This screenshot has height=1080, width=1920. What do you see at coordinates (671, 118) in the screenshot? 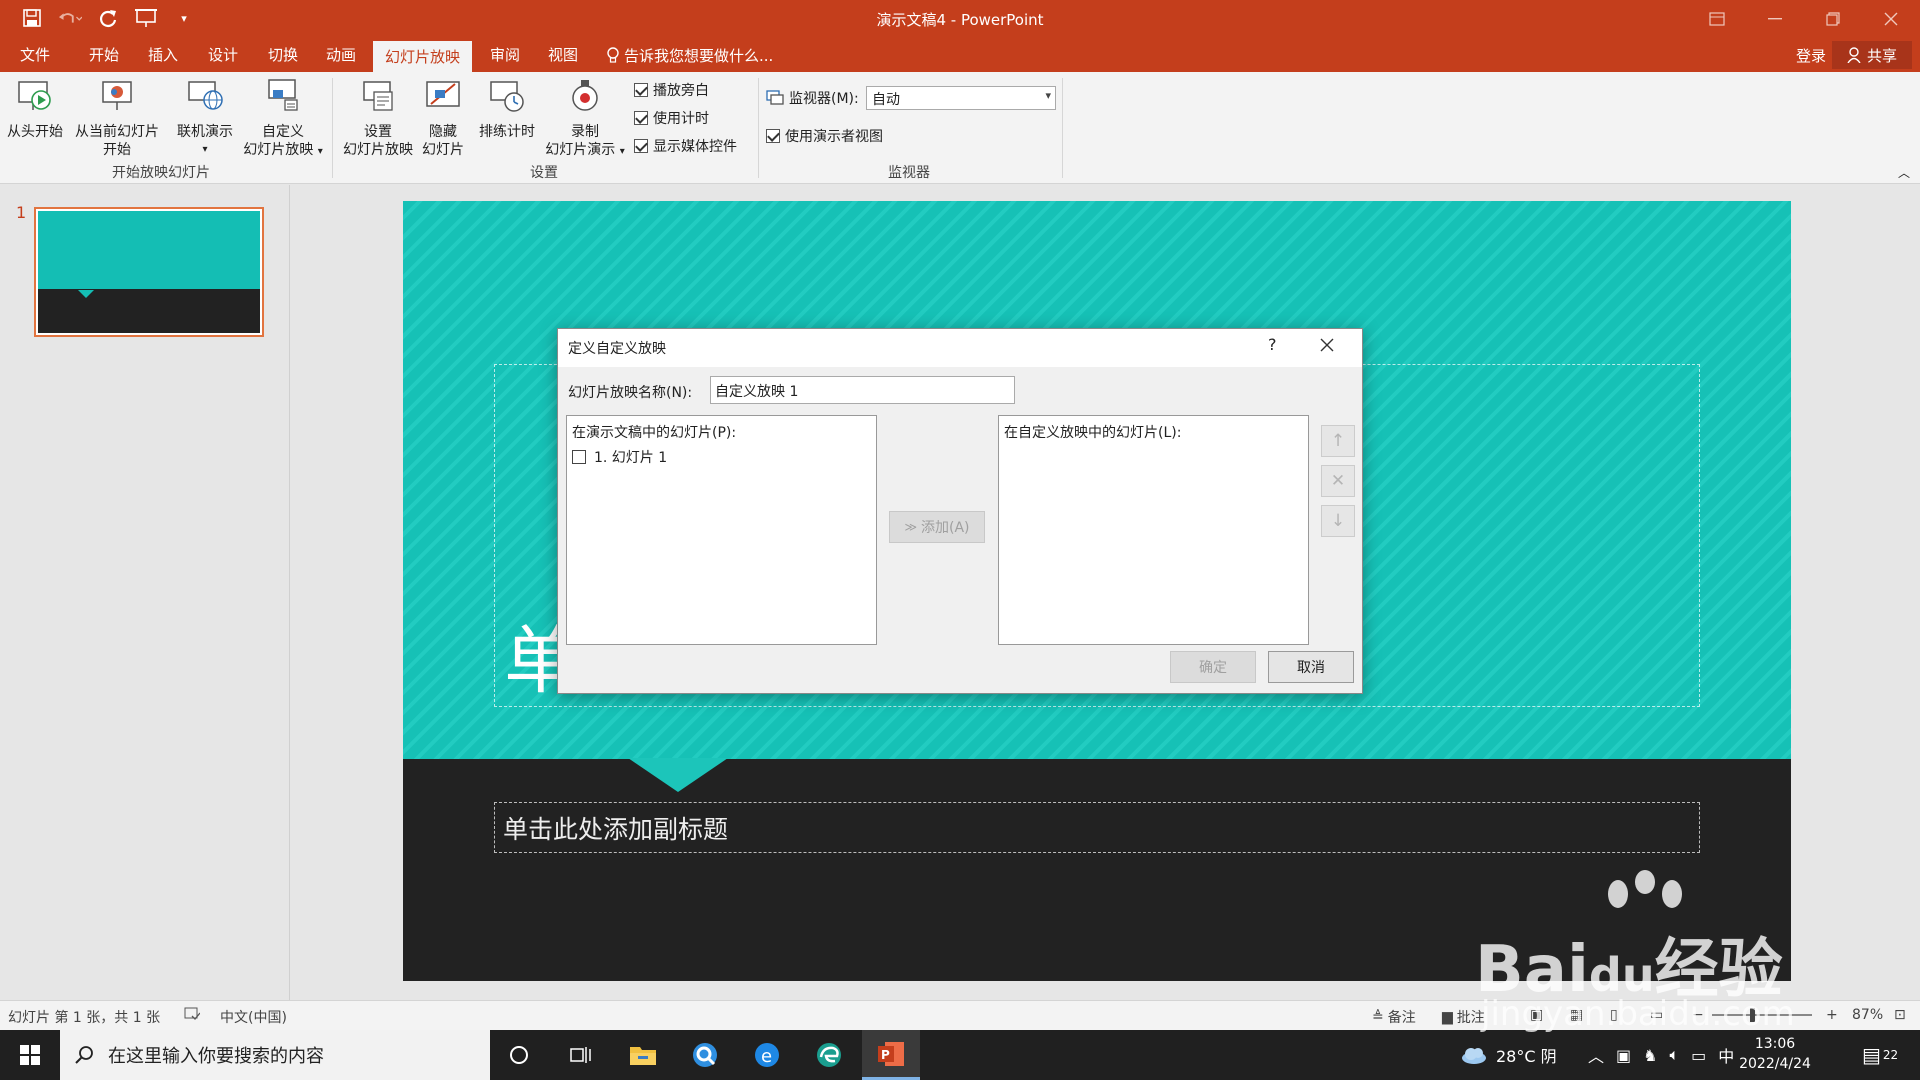
I see `use-timings-checkbox: 使用计时` at bounding box center [671, 118].